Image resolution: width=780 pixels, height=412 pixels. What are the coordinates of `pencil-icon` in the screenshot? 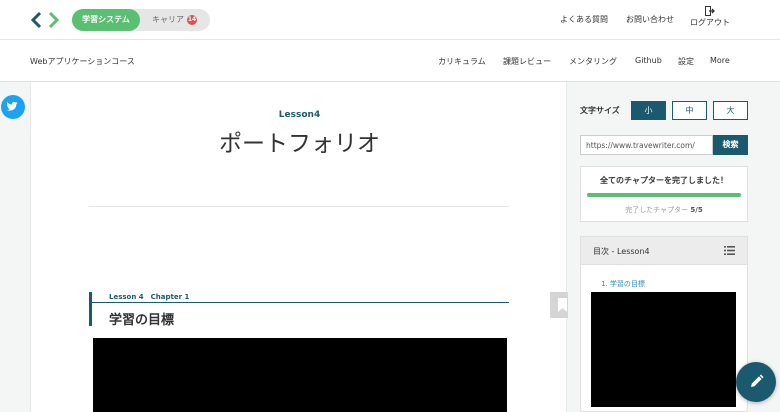 It's located at (757, 380).